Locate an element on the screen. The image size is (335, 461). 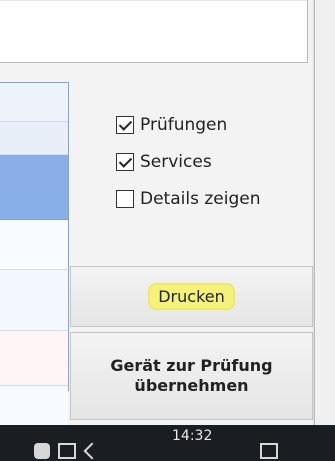
option-services: Services is located at coordinates (221, 161).